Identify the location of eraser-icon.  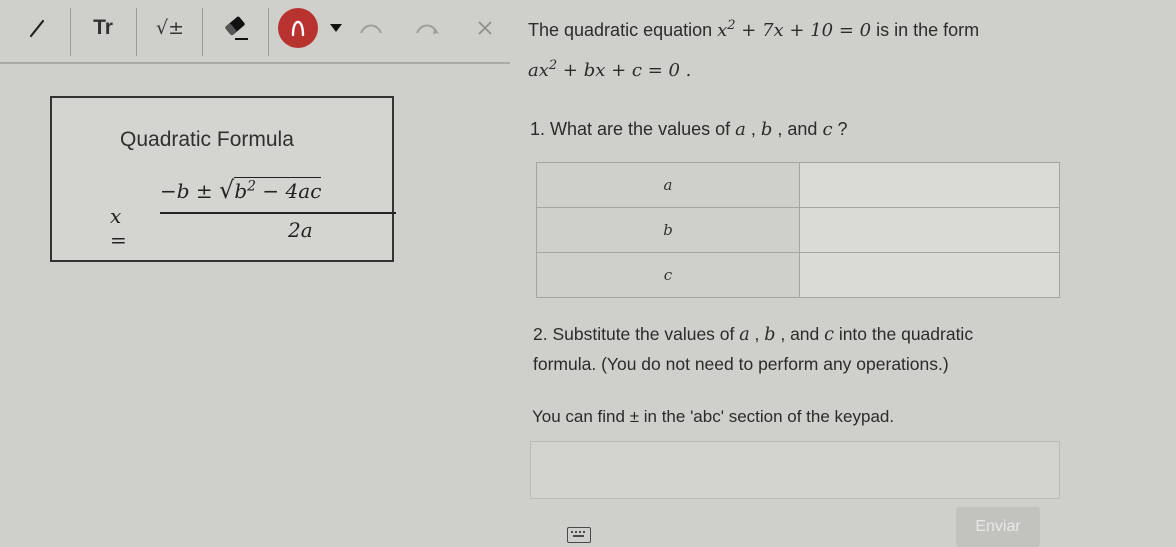
(236, 28).